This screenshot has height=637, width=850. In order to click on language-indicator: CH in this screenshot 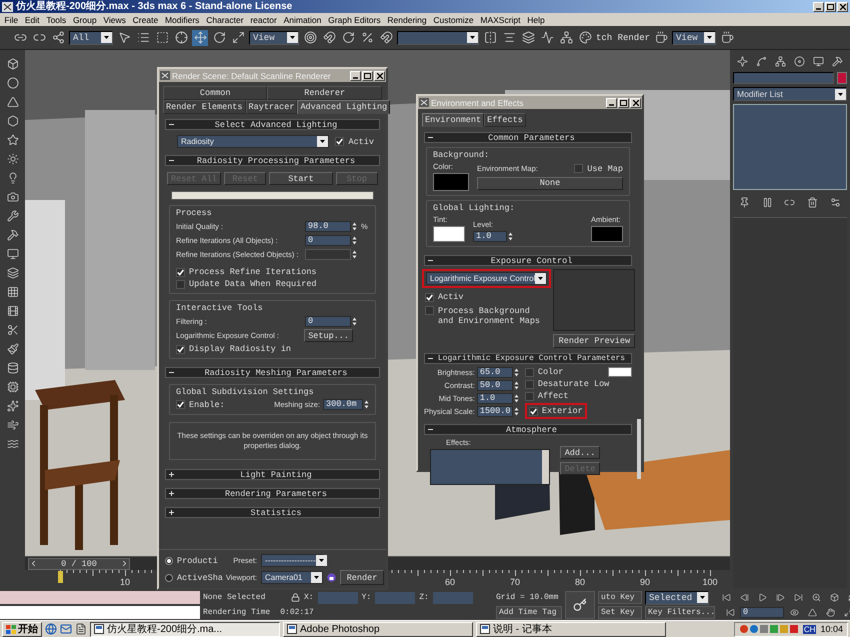, I will do `click(809, 629)`.